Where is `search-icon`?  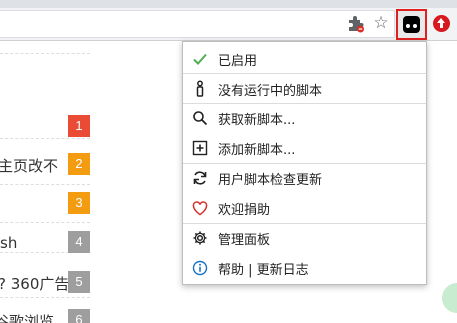 search-icon is located at coordinates (200, 118).